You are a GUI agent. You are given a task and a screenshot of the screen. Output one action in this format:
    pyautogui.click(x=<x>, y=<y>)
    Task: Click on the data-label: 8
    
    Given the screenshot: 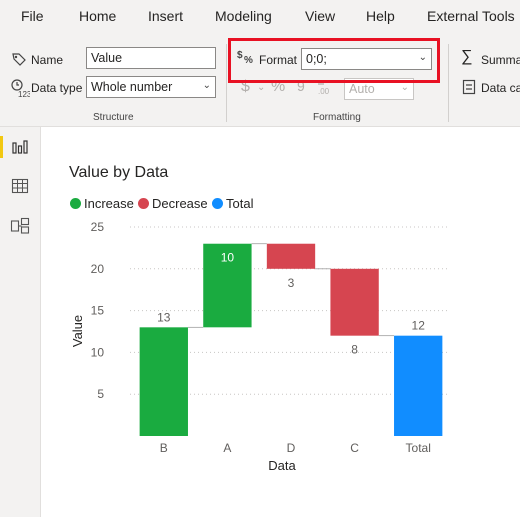 What is the action you would take?
    pyautogui.click(x=354, y=350)
    